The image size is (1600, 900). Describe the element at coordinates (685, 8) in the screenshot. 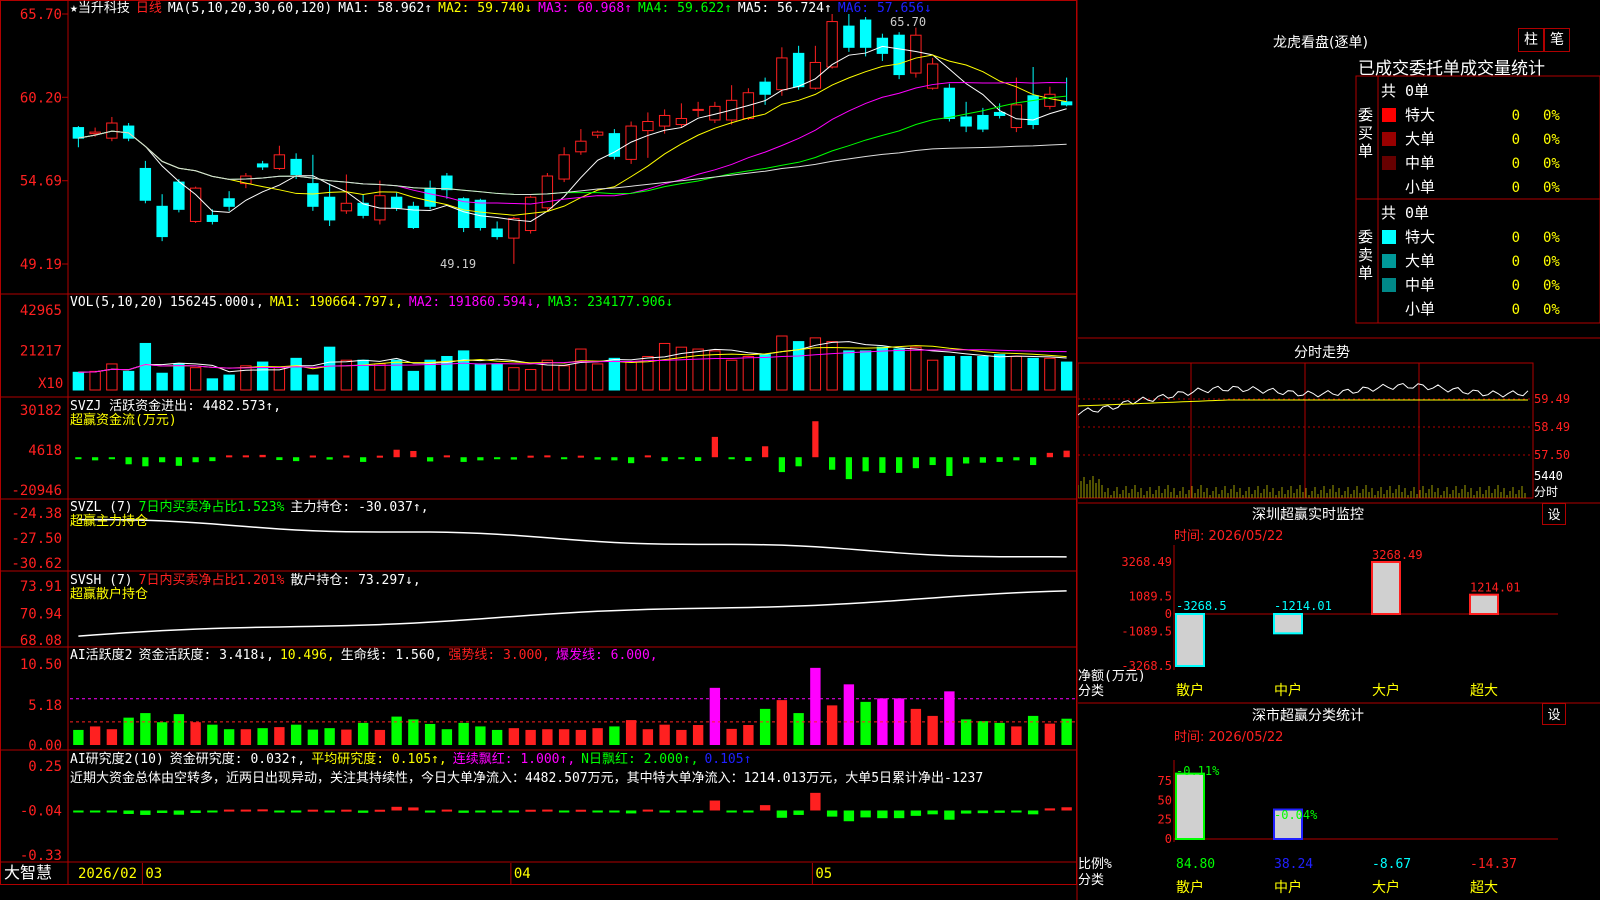

I see `kline-legend-item: MA4: 59.622↑` at that location.